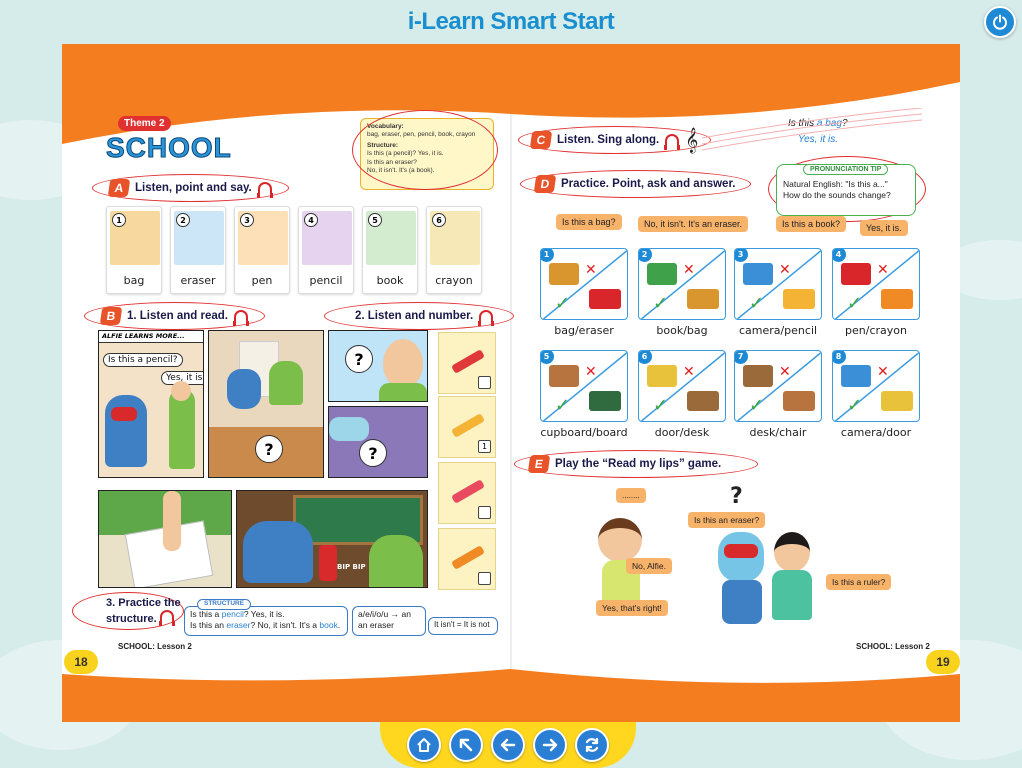  Describe the element at coordinates (682, 330) in the screenshot. I see `pair-label: book/bag` at that location.